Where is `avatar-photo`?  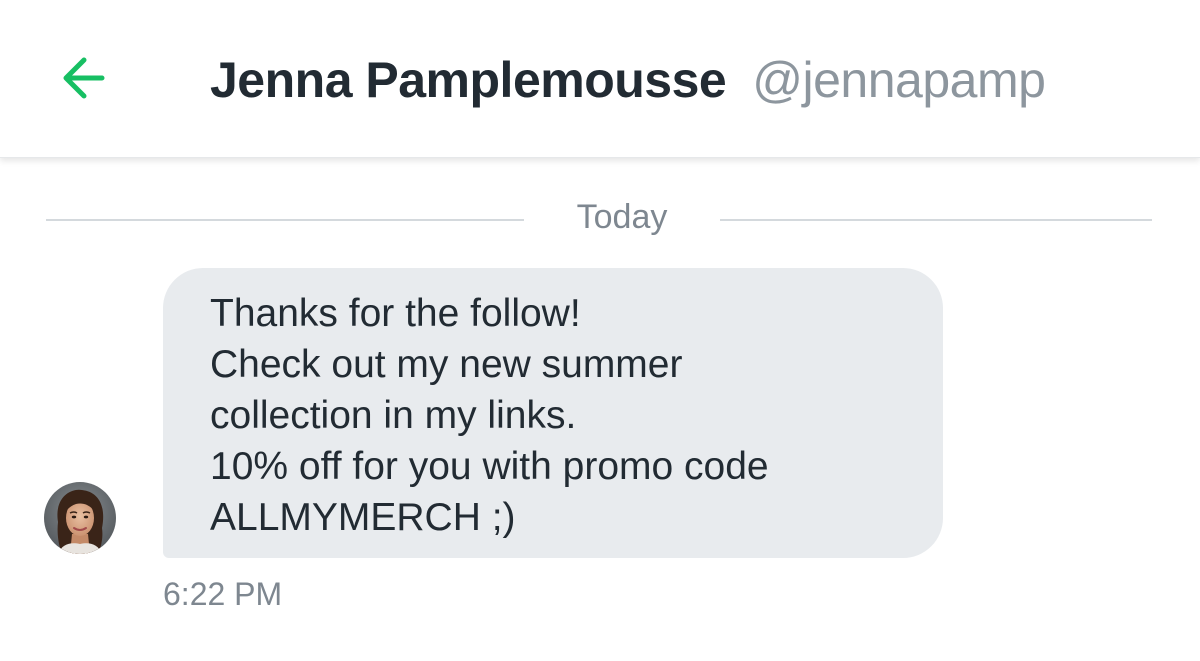 avatar-photo is located at coordinates (80, 518).